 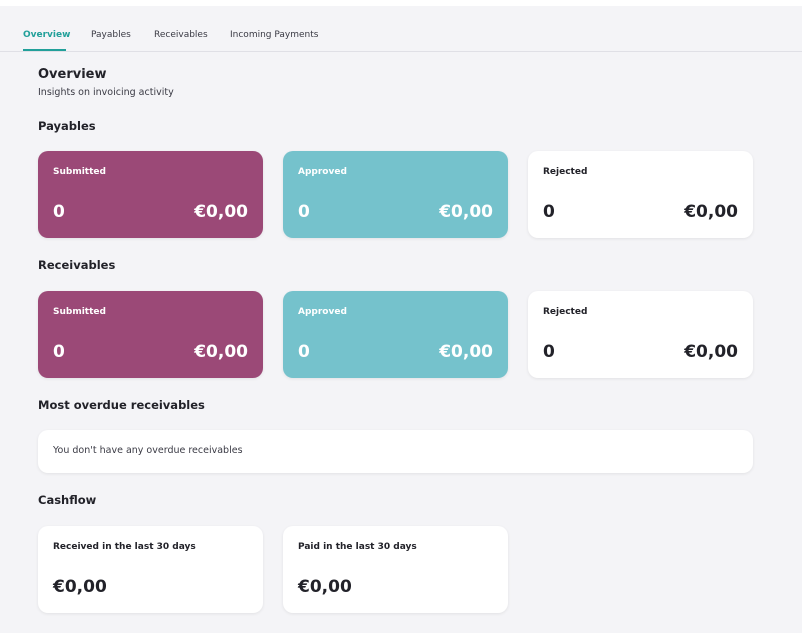 What do you see at coordinates (395, 451) in the screenshot?
I see `overdue-receivables-card: You don't have any overdue receivables` at bounding box center [395, 451].